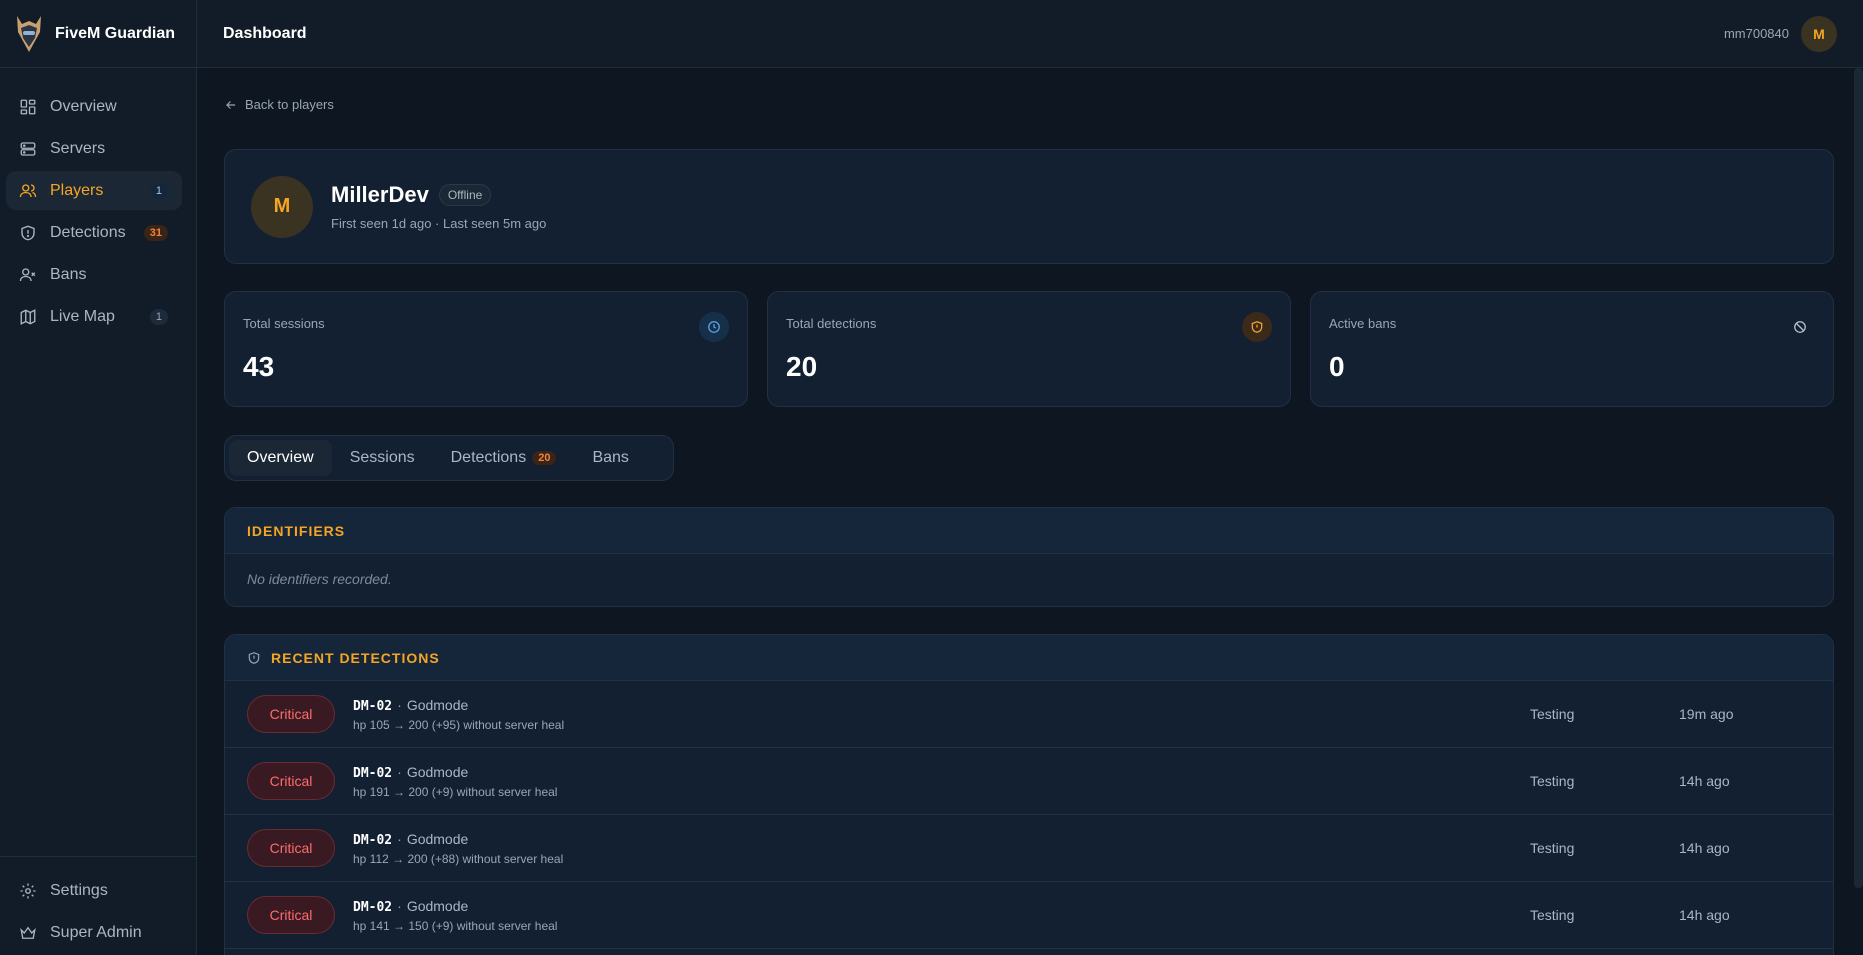 Image resolution: width=1863 pixels, height=955 pixels. I want to click on sidebar-item-label: Live Map, so click(82, 316).